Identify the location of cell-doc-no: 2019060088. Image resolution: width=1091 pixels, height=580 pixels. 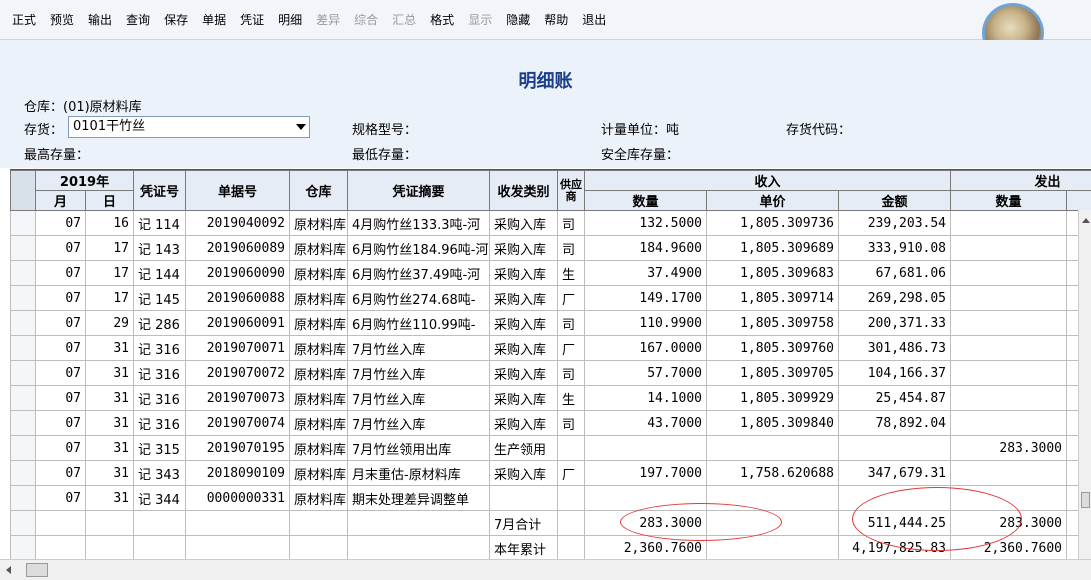
(237, 298).